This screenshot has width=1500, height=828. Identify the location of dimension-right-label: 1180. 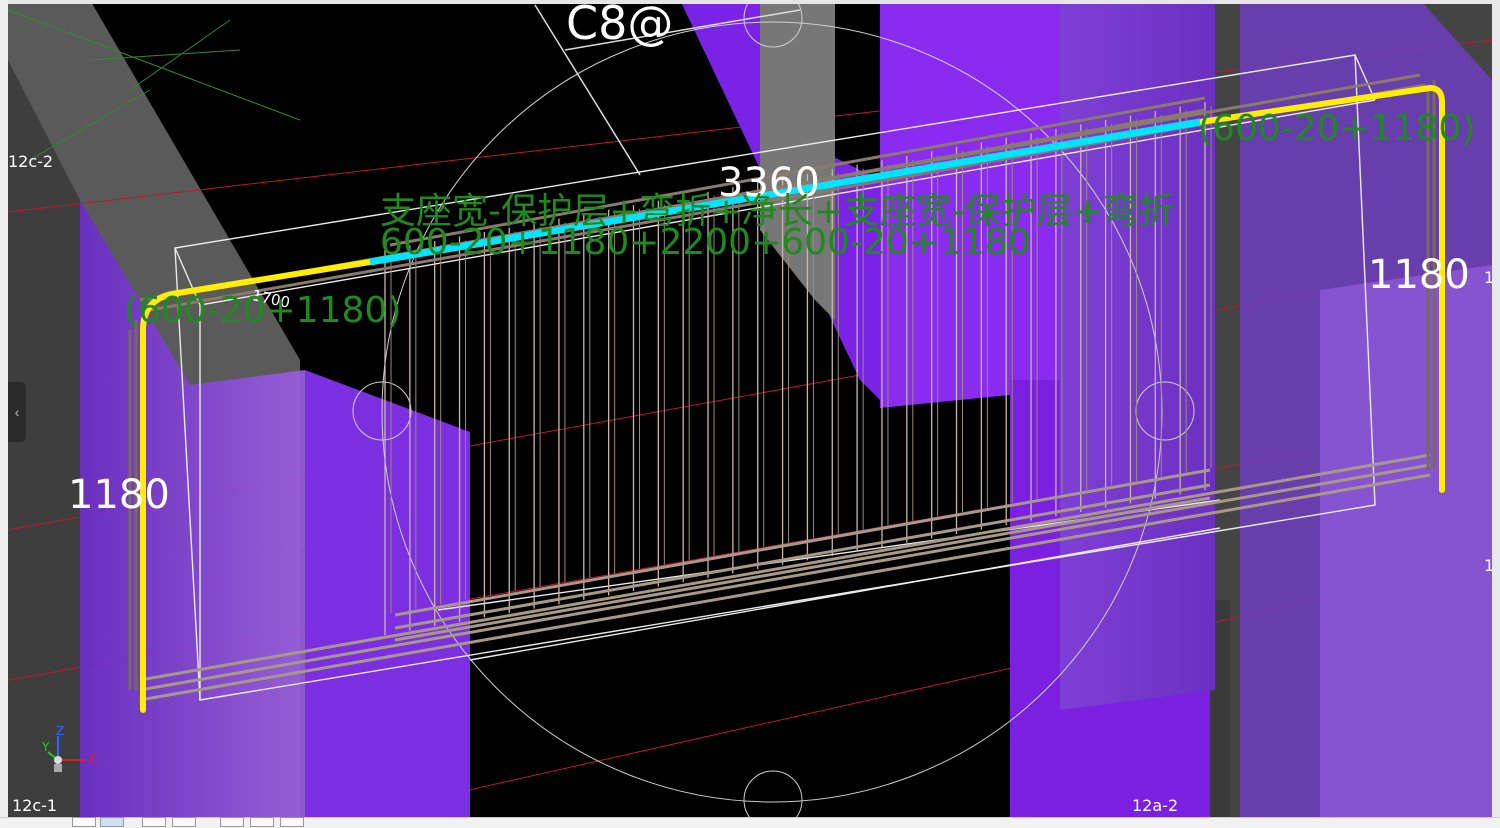
(1419, 275).